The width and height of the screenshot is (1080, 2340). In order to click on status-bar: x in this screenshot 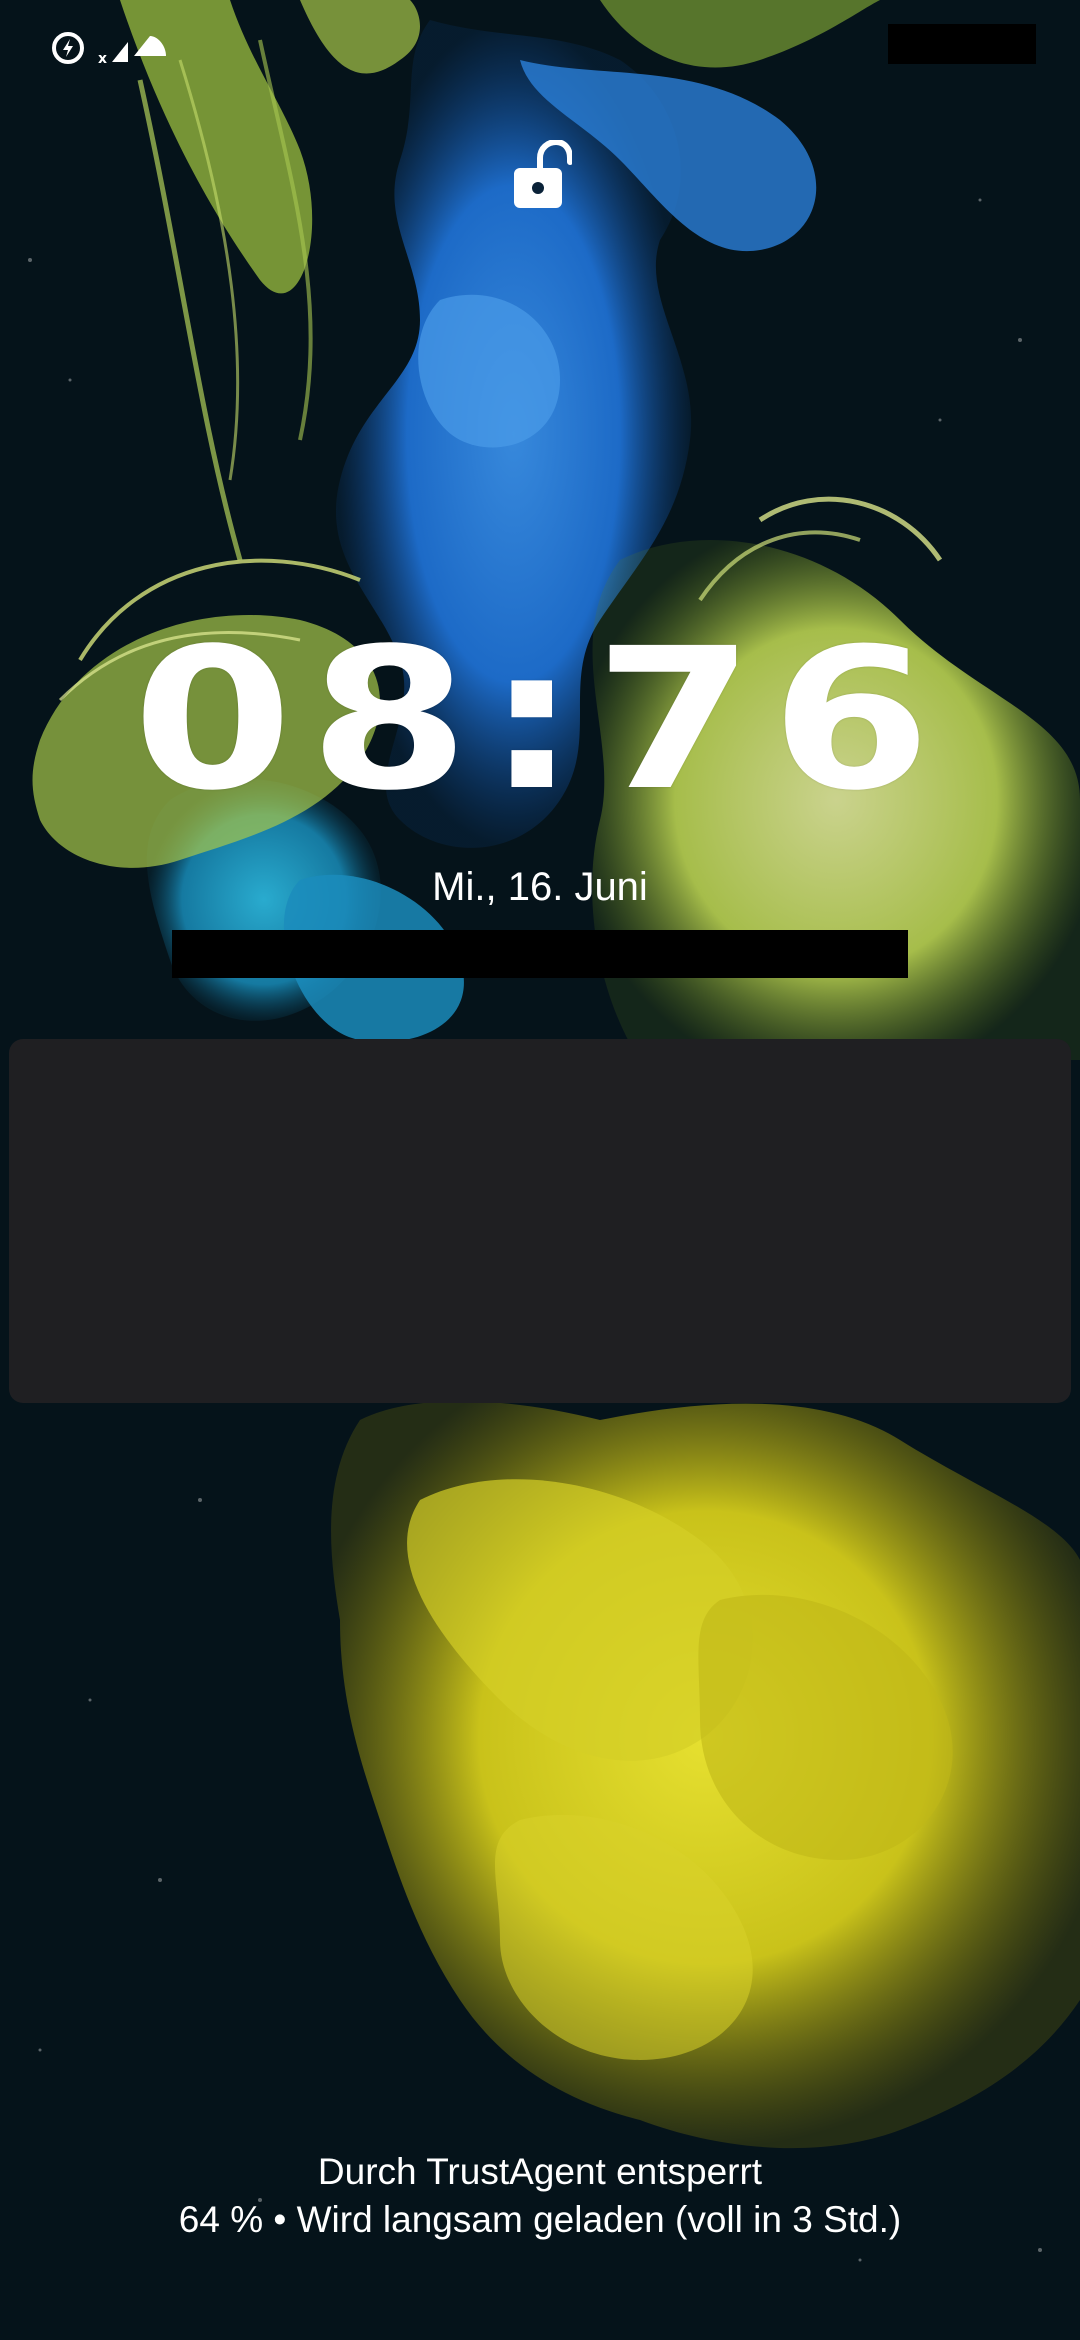, I will do `click(540, 45)`.